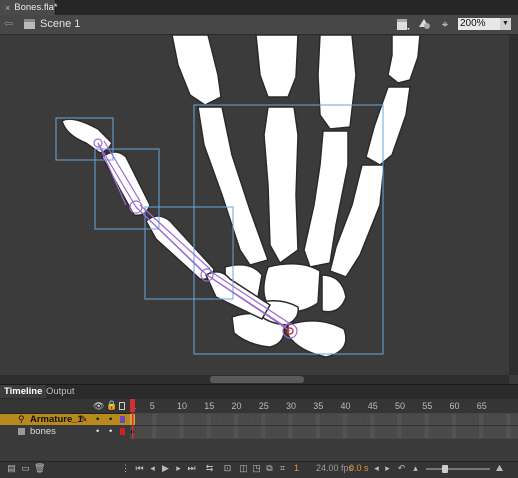 Image resolution: width=518 pixels, height=478 pixels. What do you see at coordinates (60, 24) in the screenshot?
I see `scene-label: Scene 1` at bounding box center [60, 24].